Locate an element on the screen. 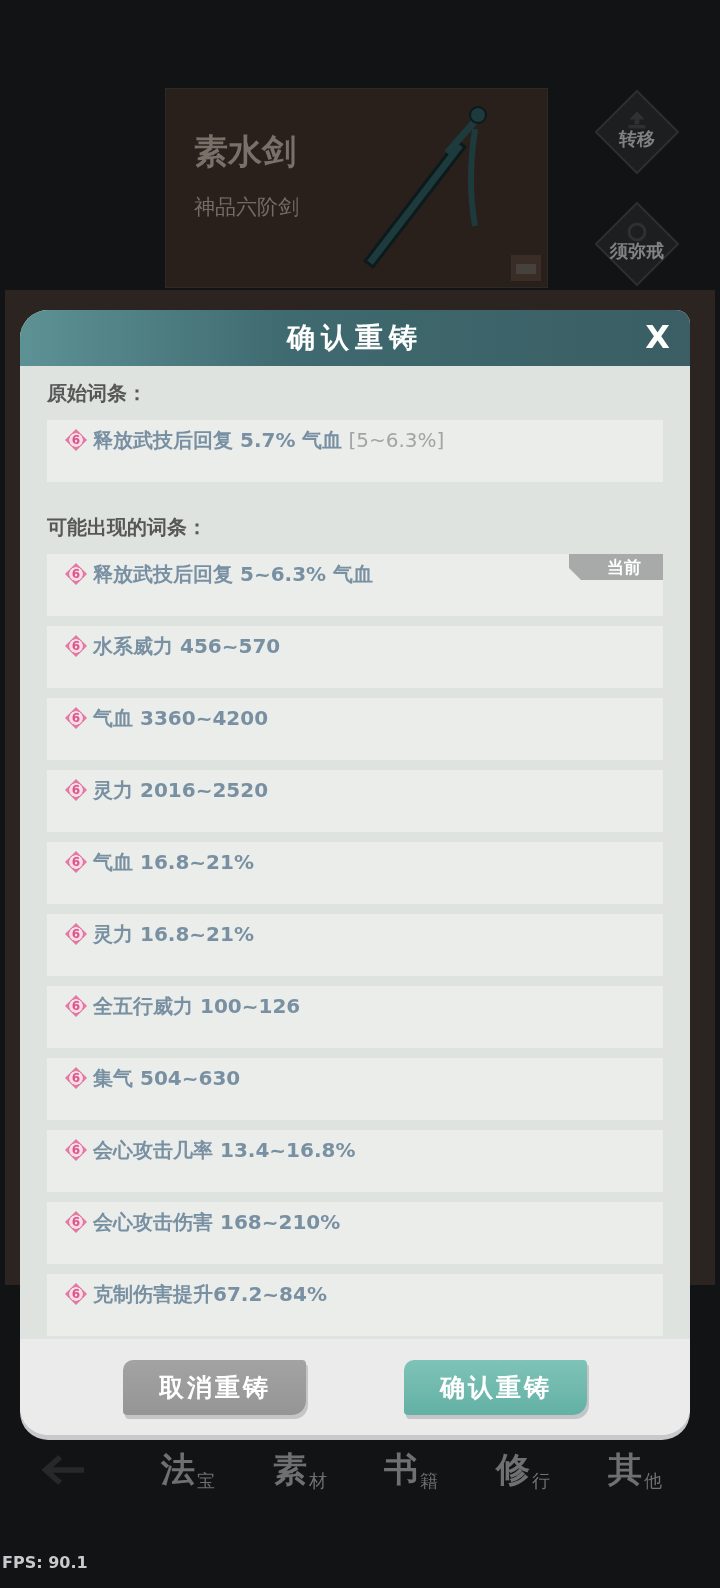 The height and width of the screenshot is (1588, 720). side-button: 须弥戒 is located at coordinates (637, 244).